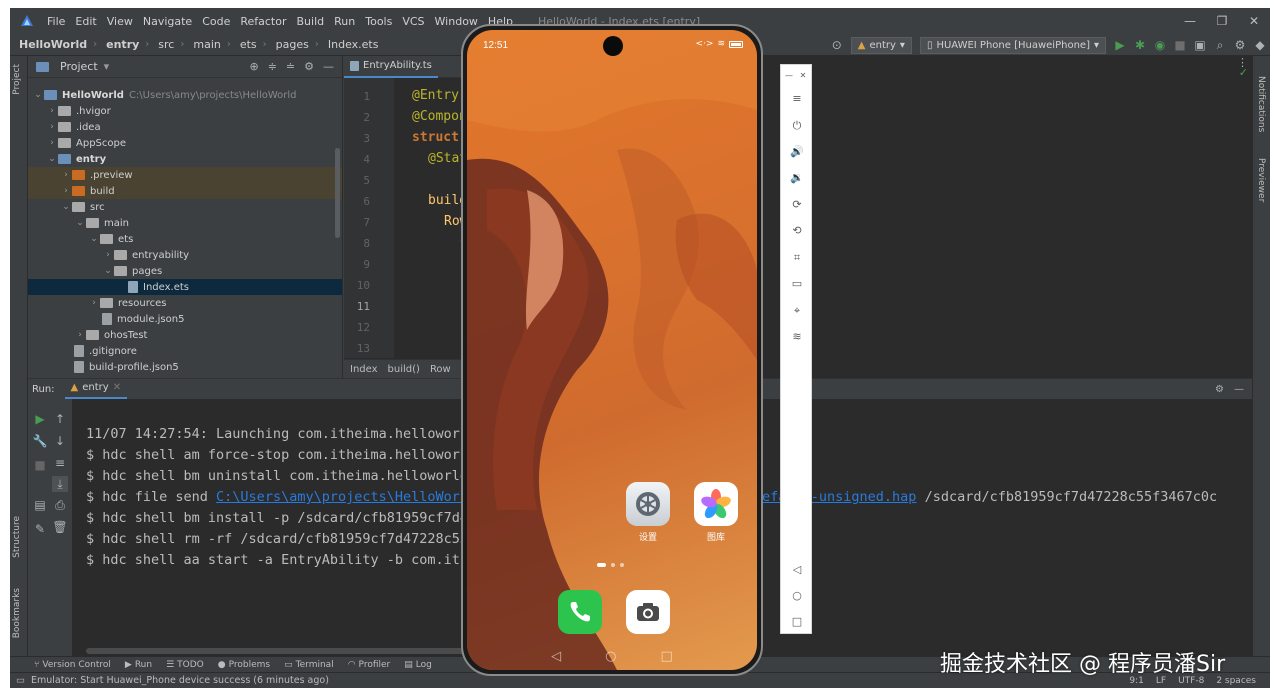 This screenshot has width=1280, height=697. Describe the element at coordinates (185, 351) in the screenshot. I see `tree-item-gitignore: .gitignore` at that location.